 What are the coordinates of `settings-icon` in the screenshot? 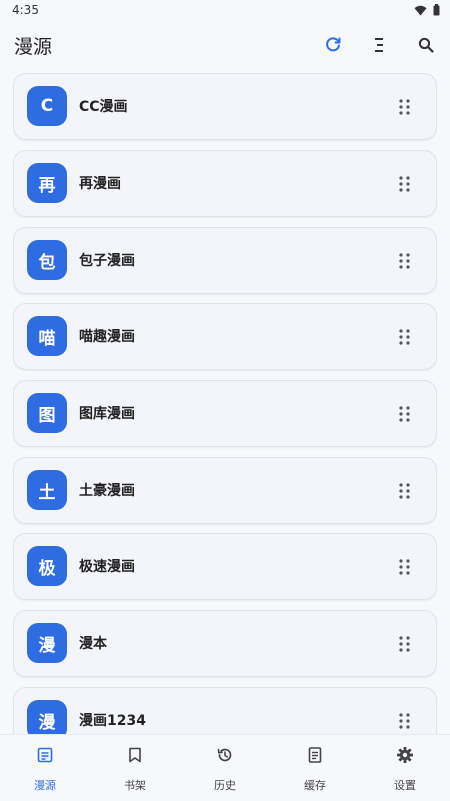 It's located at (405, 755).